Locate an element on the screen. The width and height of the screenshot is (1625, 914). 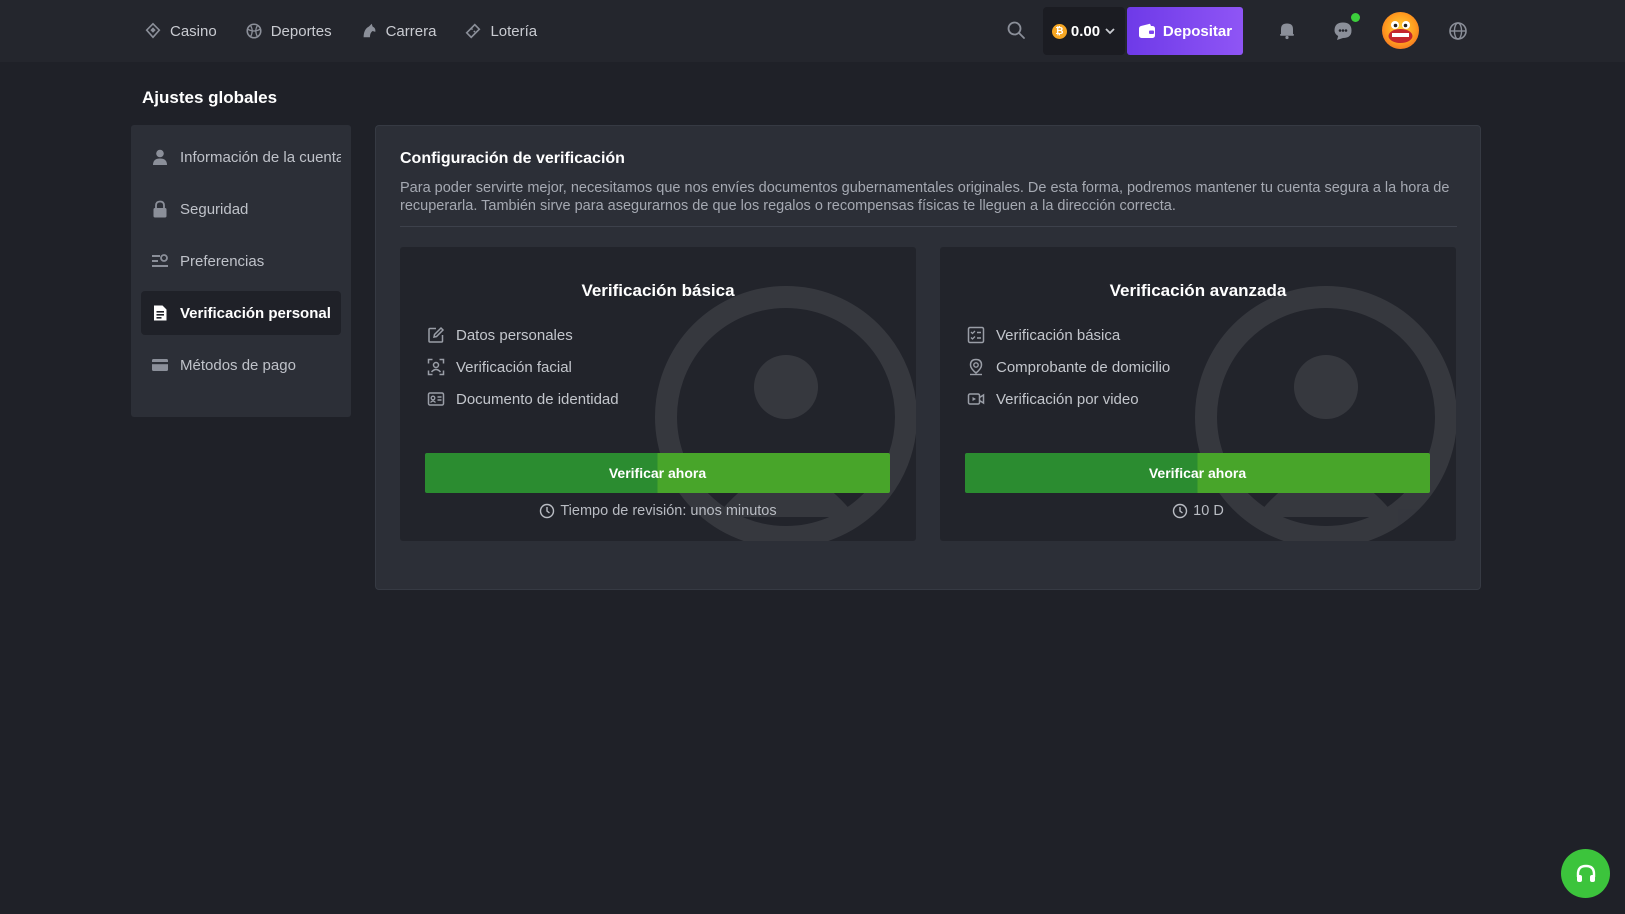
search-button is located at coordinates (1016, 30).